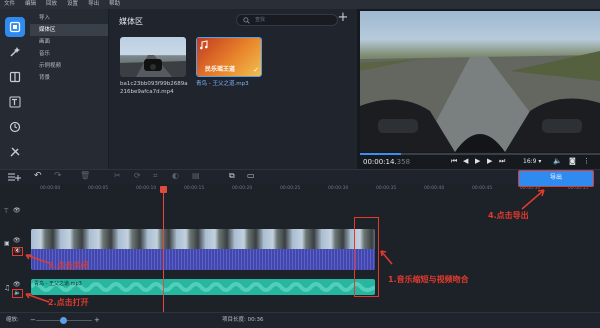  I want to click on more-icon: ⋮, so click(586, 161).